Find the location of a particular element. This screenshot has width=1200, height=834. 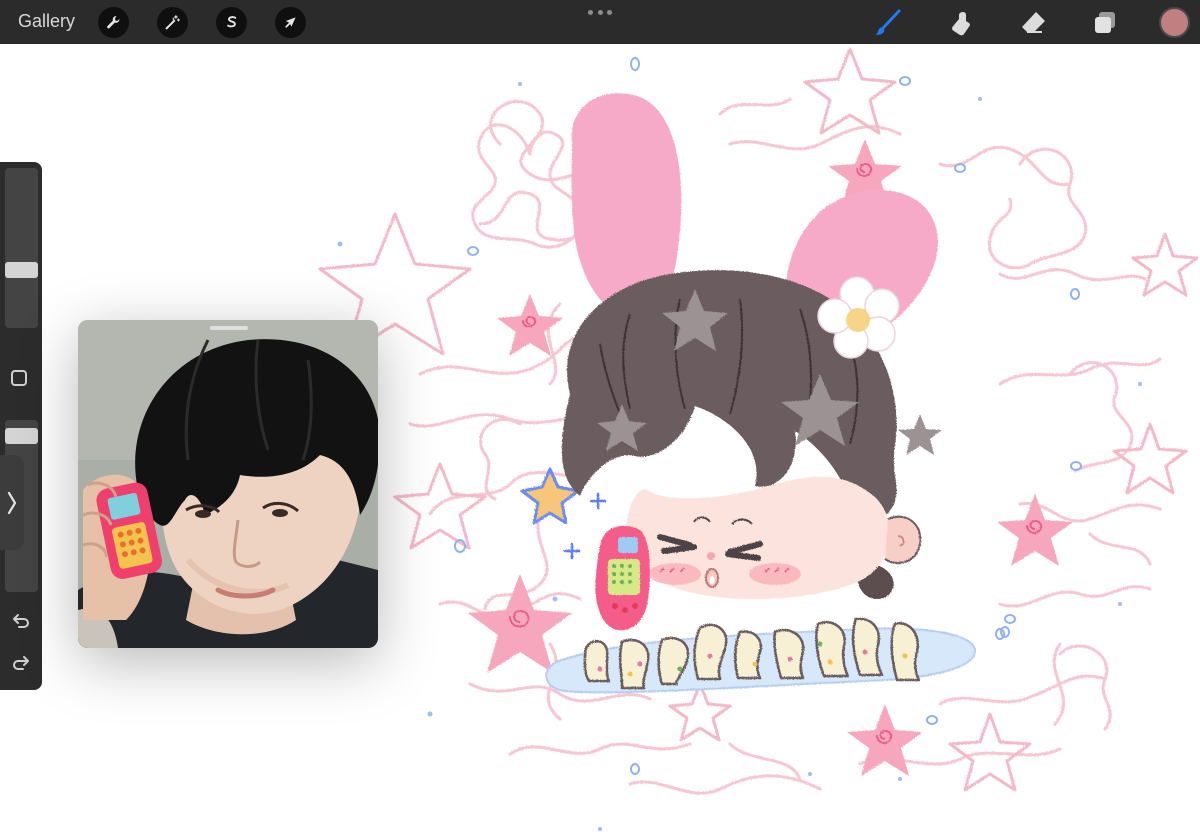

reference-window is located at coordinates (228, 484).